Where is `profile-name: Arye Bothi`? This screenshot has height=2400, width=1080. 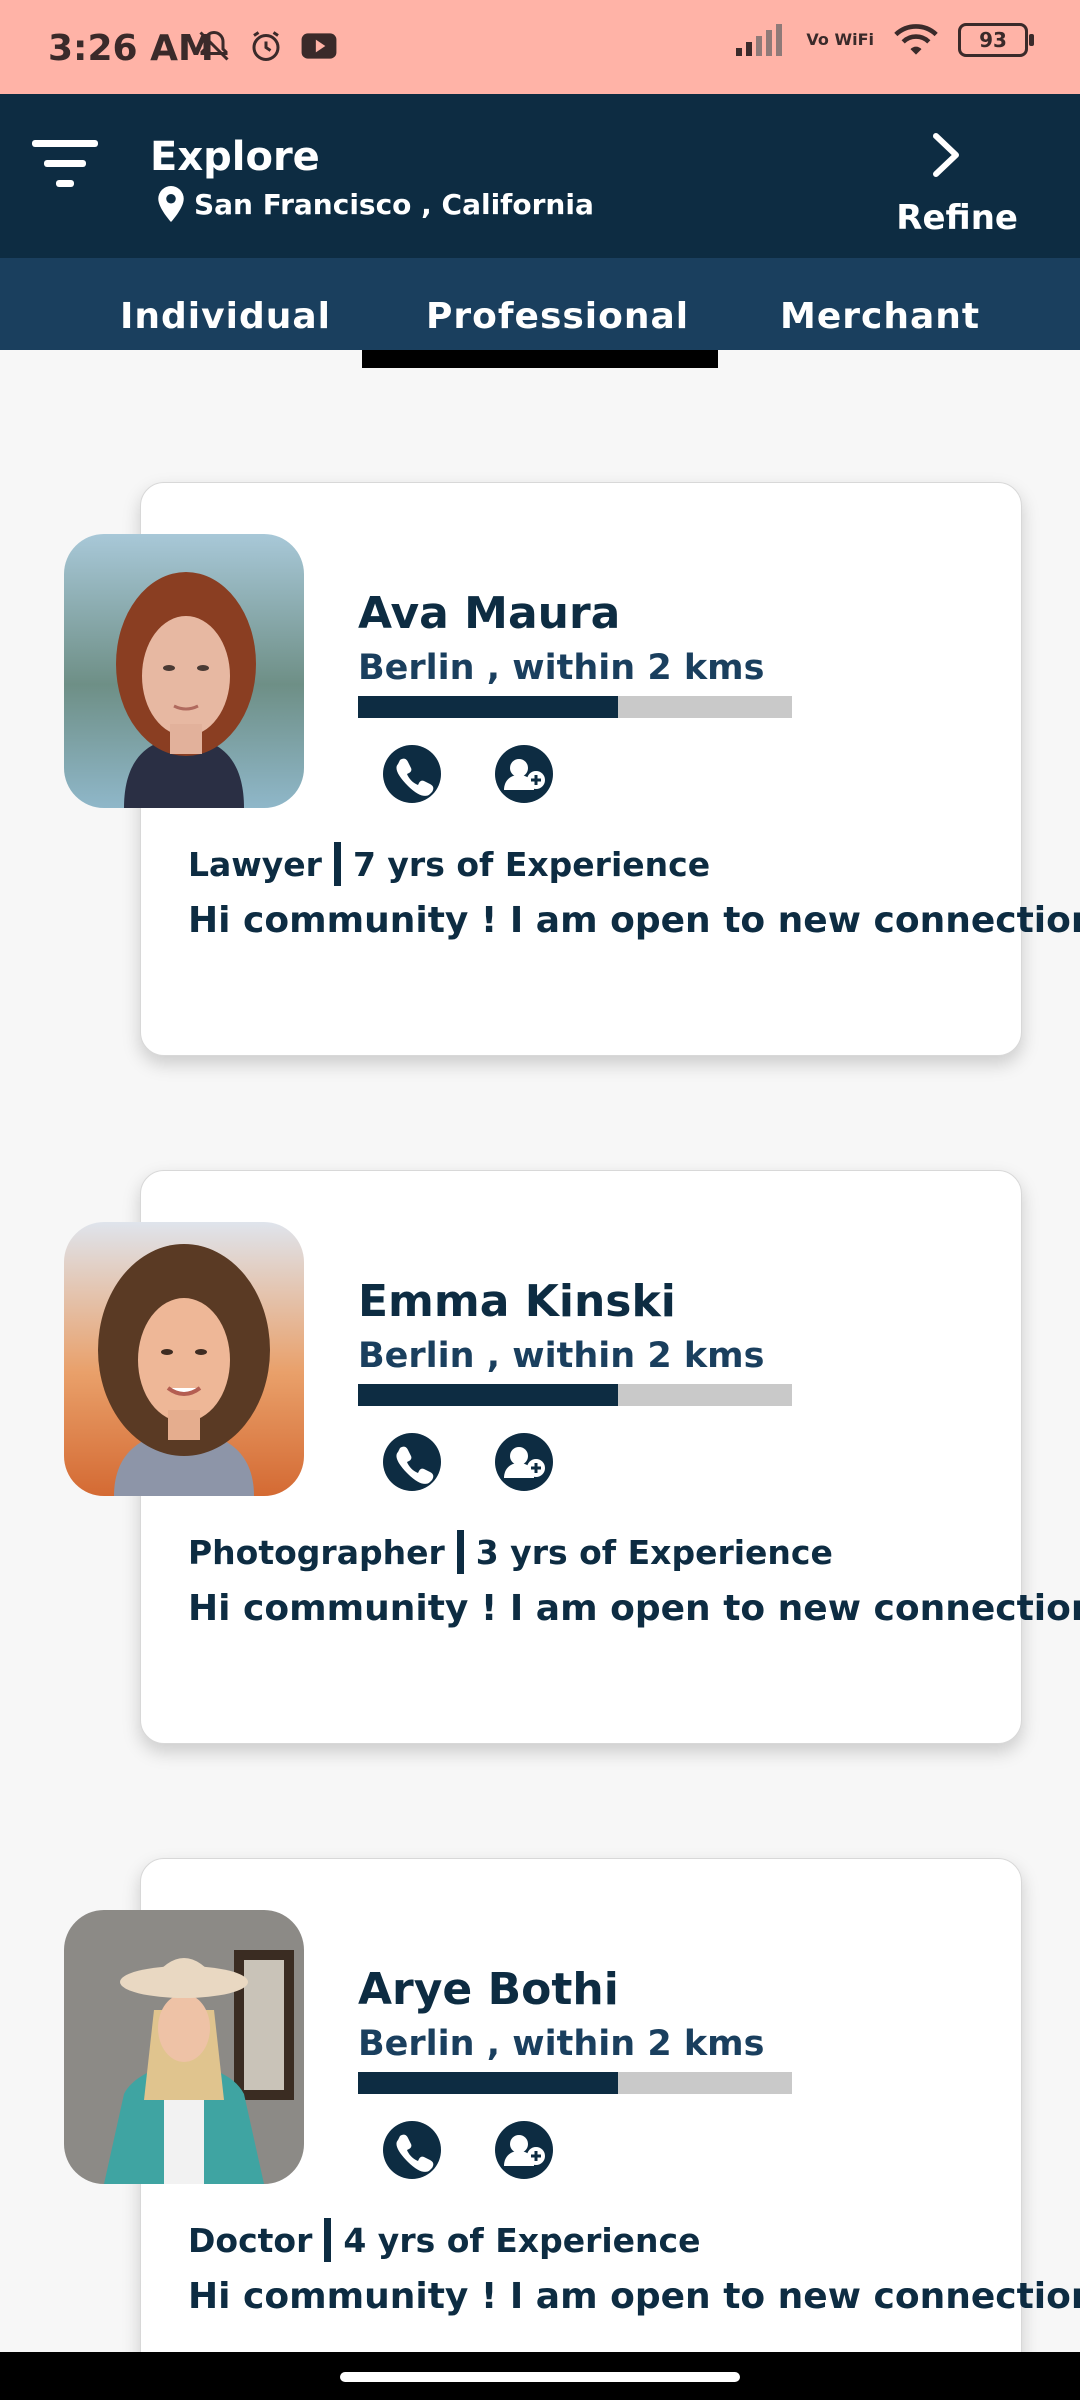
profile-name: Arye Bothi is located at coordinates (488, 1989).